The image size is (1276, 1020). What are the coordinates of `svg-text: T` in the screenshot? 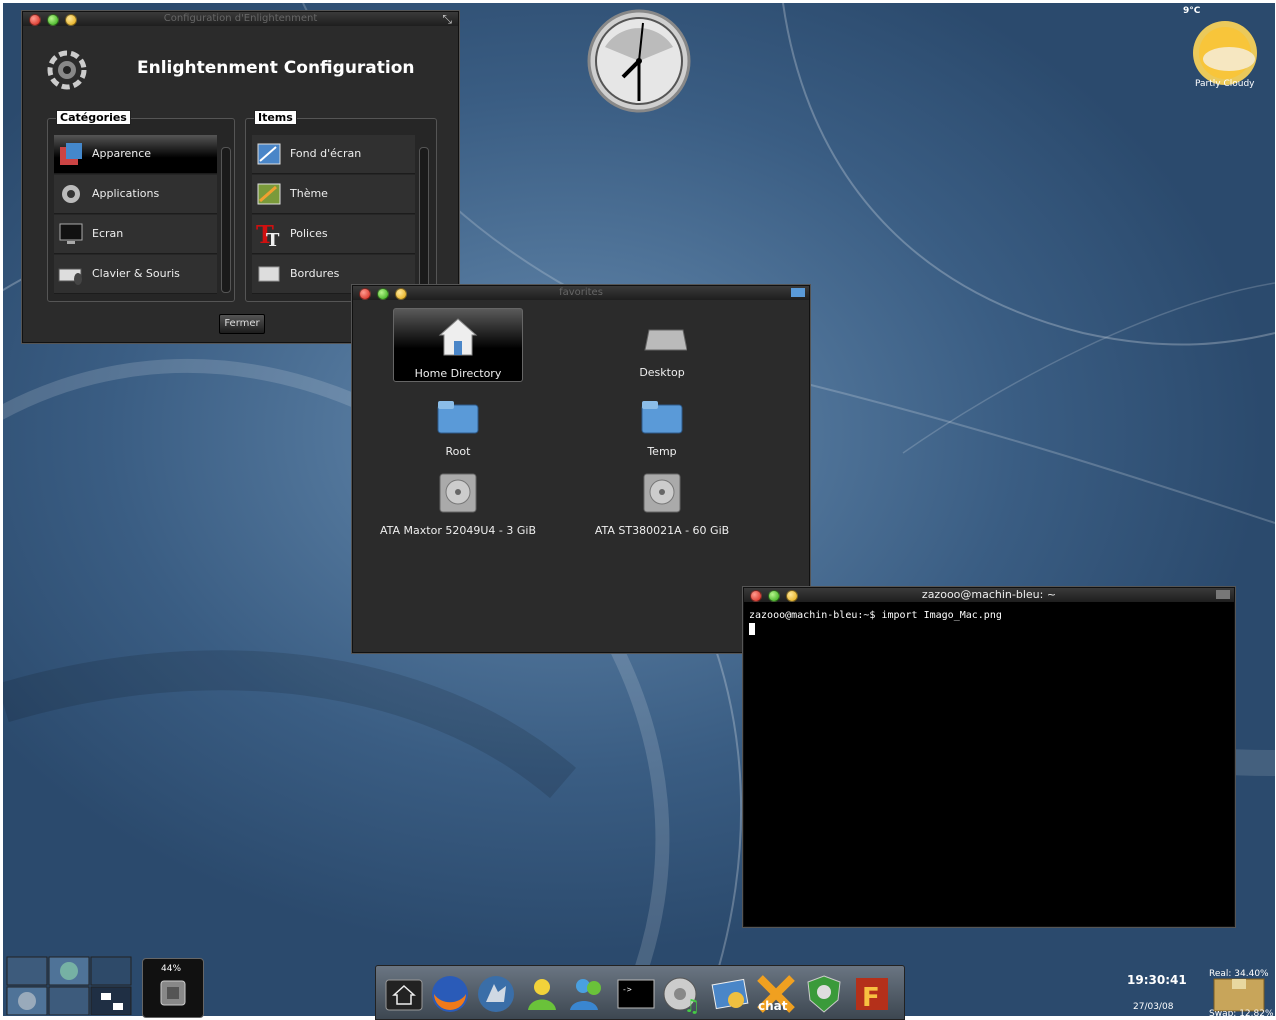 It's located at (273, 238).